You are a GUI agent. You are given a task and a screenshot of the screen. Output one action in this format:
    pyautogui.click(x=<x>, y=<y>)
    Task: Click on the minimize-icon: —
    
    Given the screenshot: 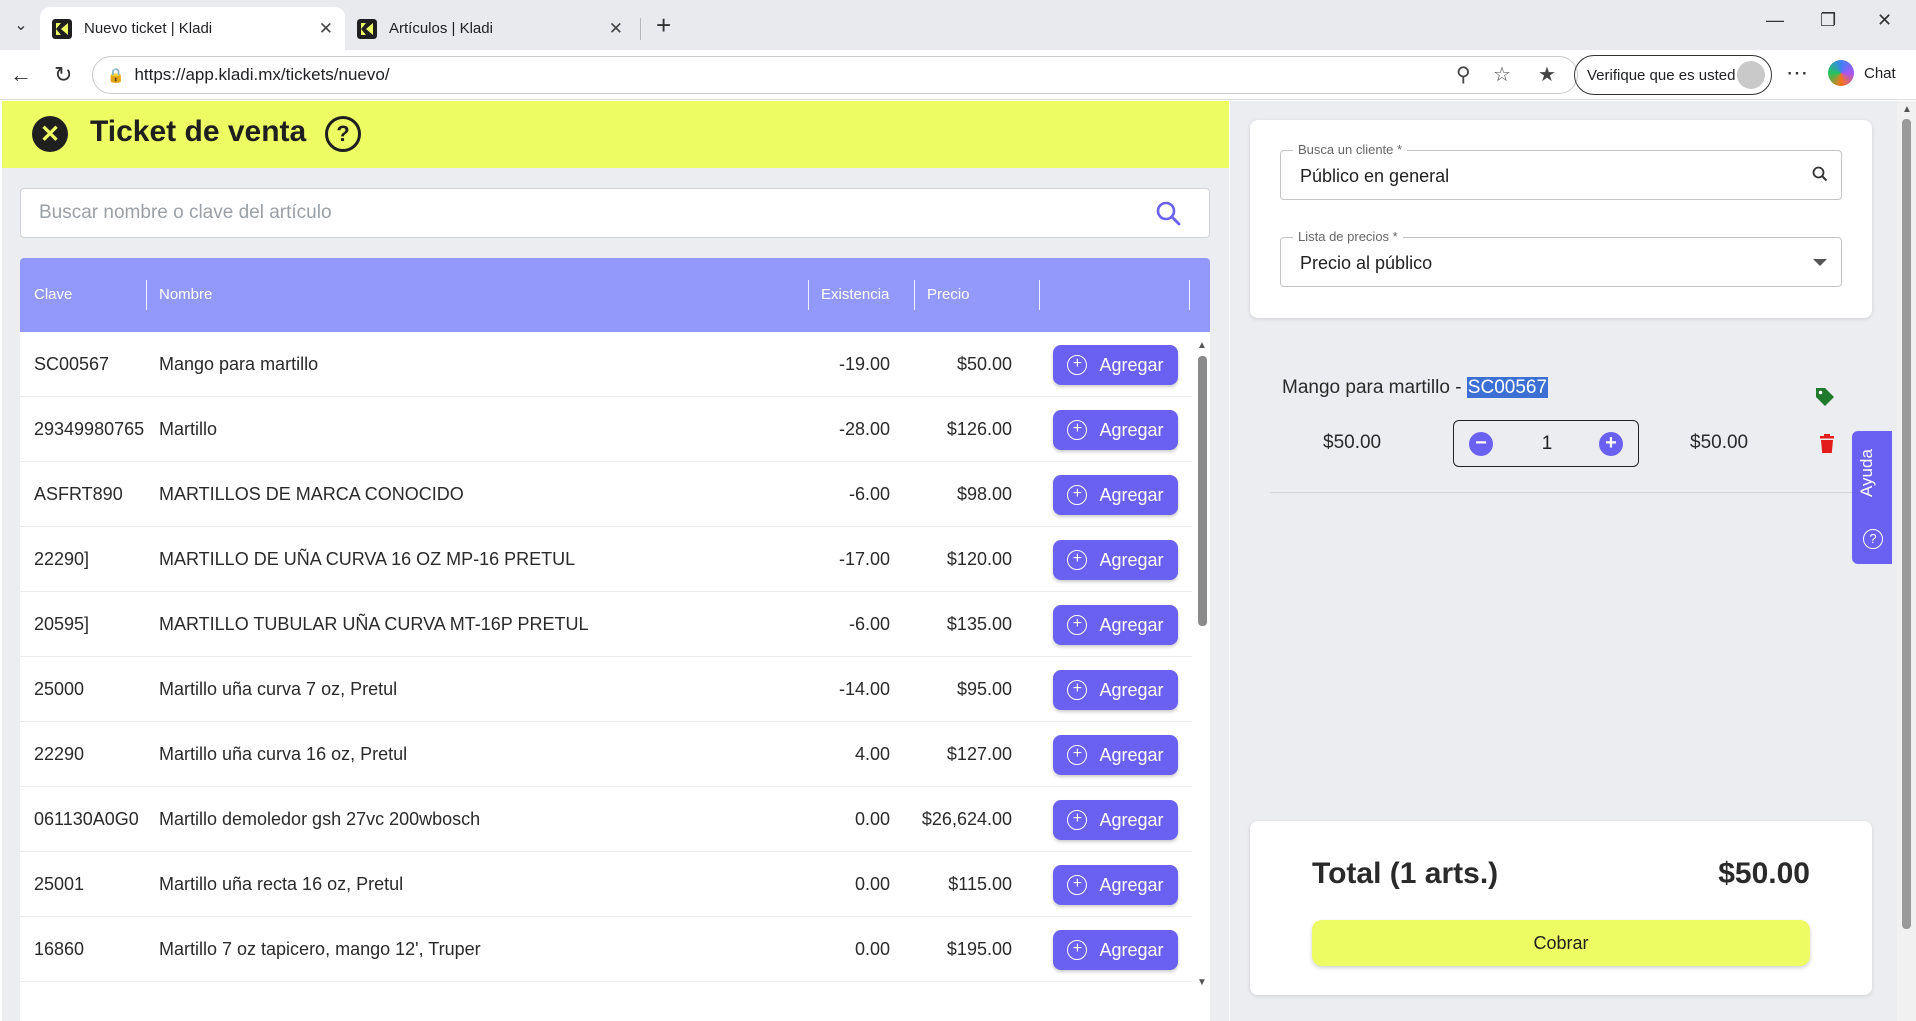 What is the action you would take?
    pyautogui.click(x=1775, y=20)
    